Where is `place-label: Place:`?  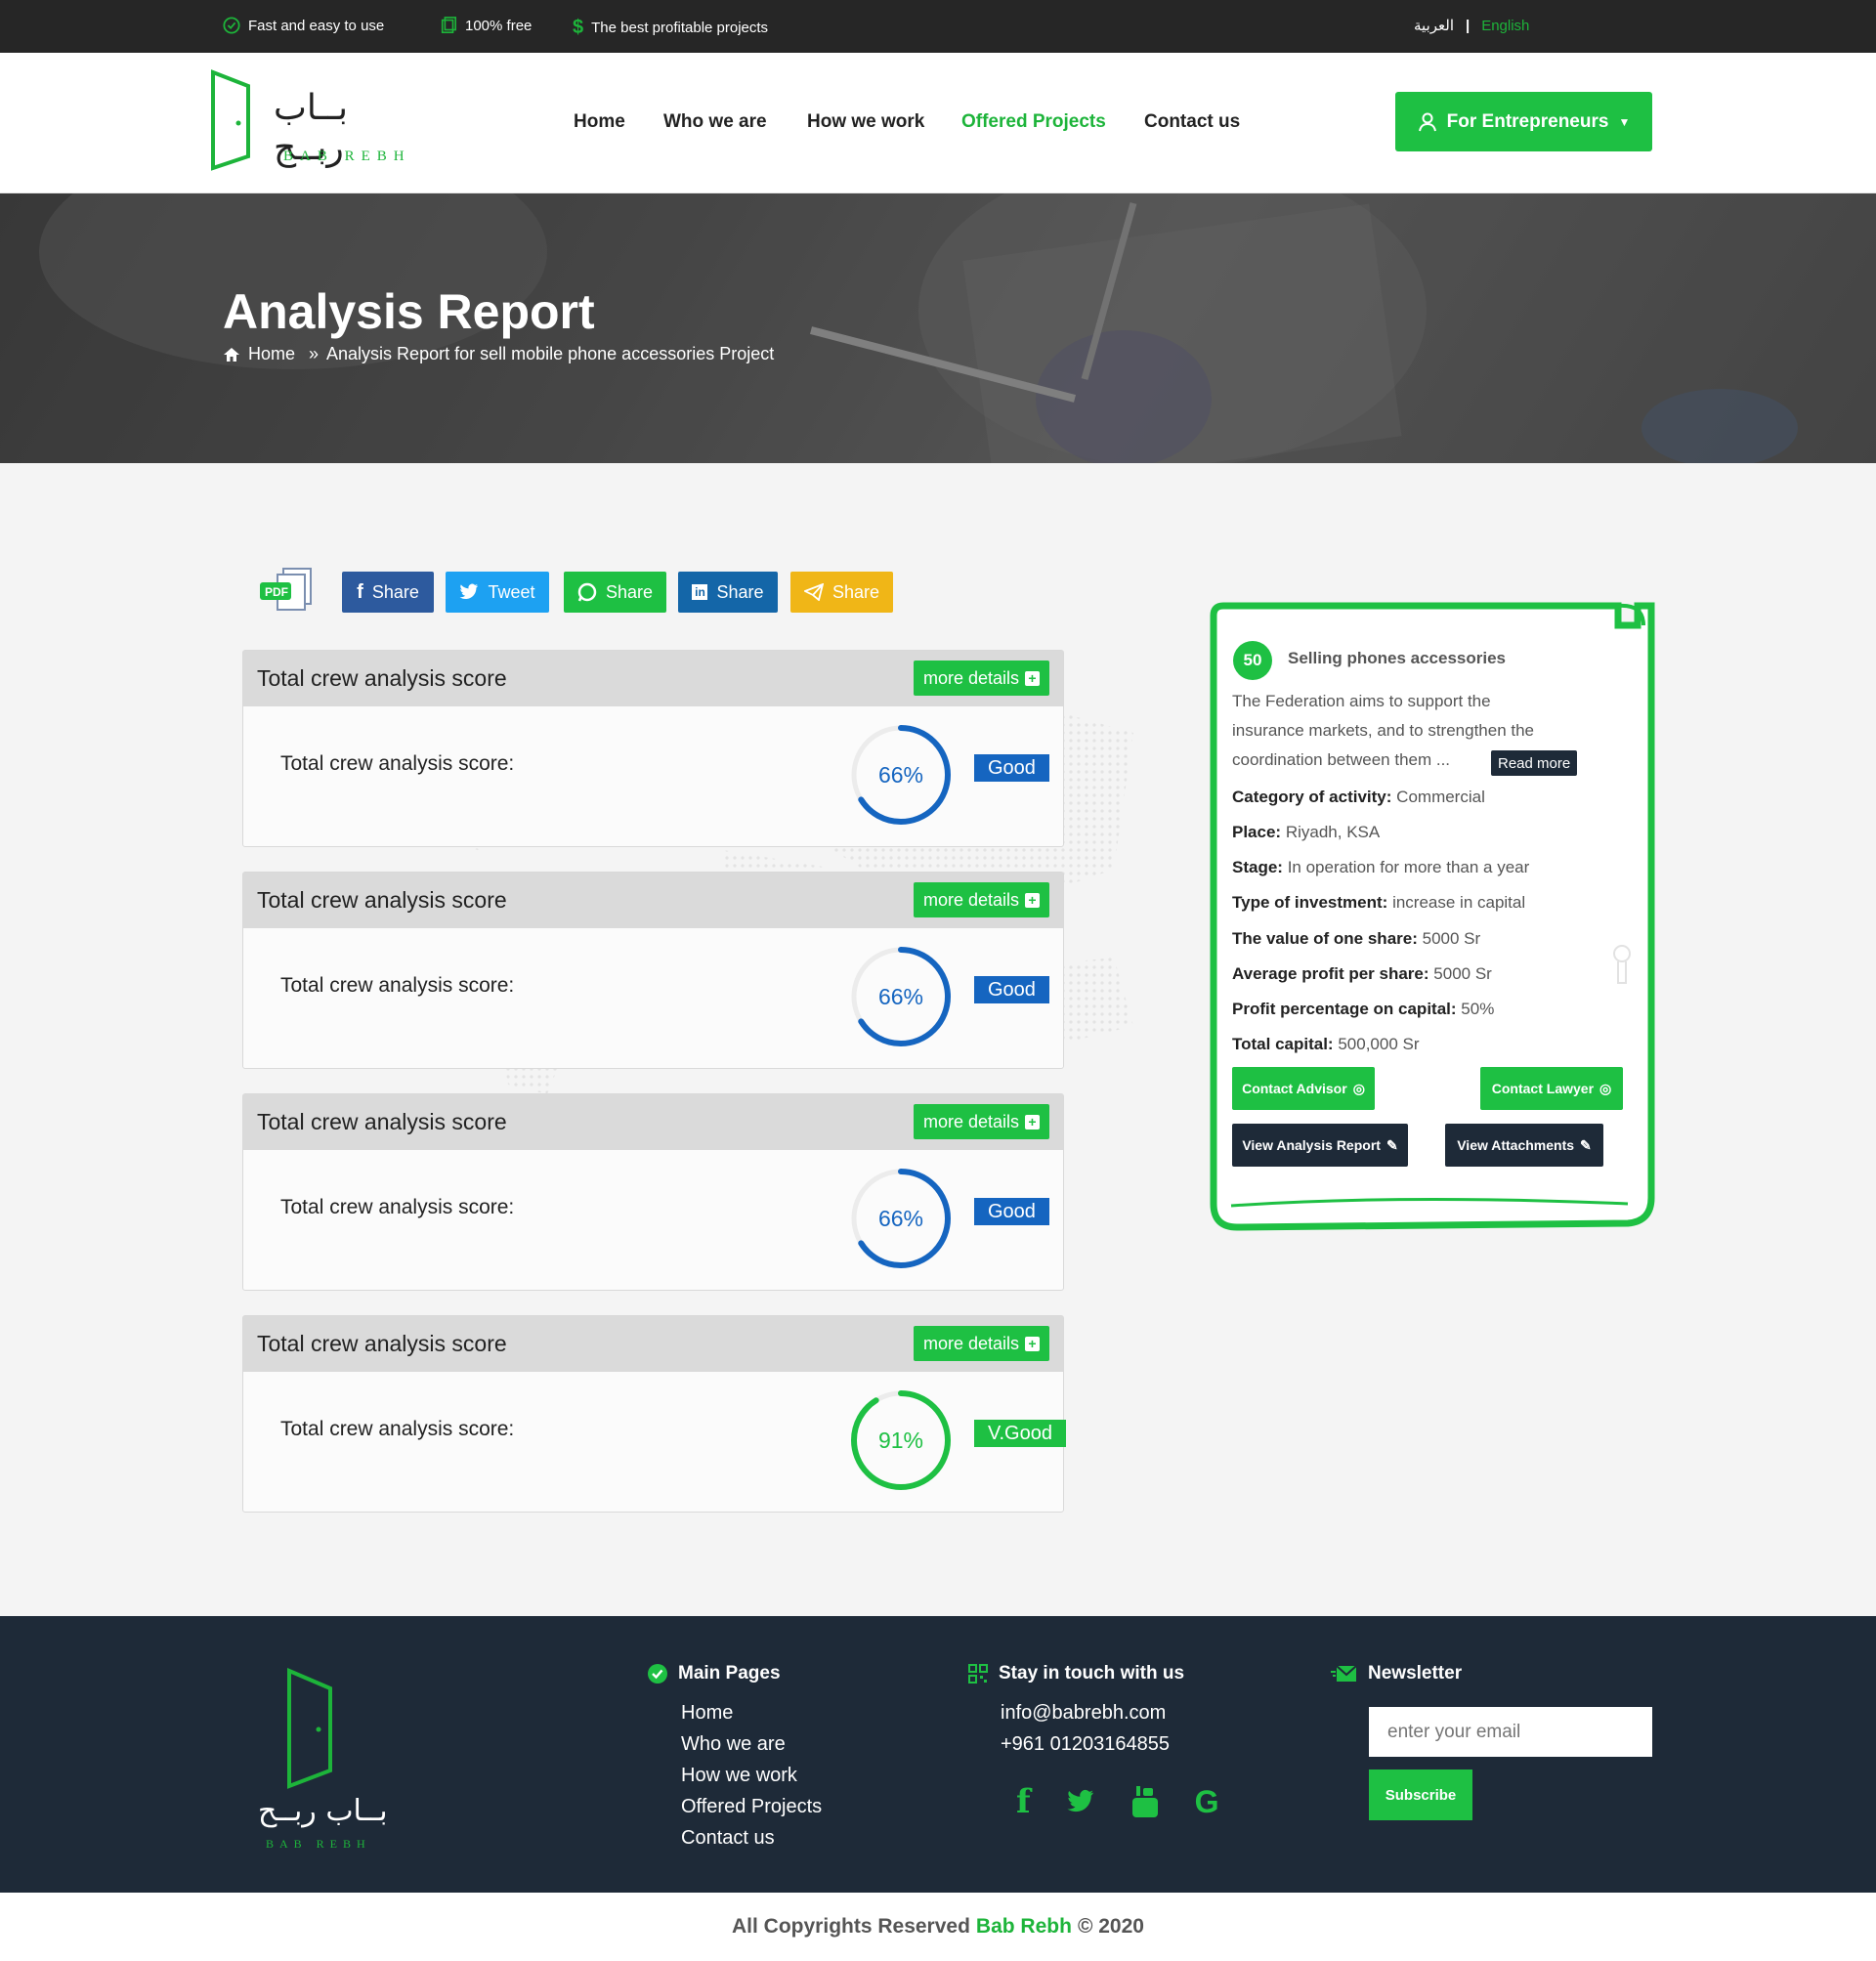 place-label: Place: is located at coordinates (1257, 832).